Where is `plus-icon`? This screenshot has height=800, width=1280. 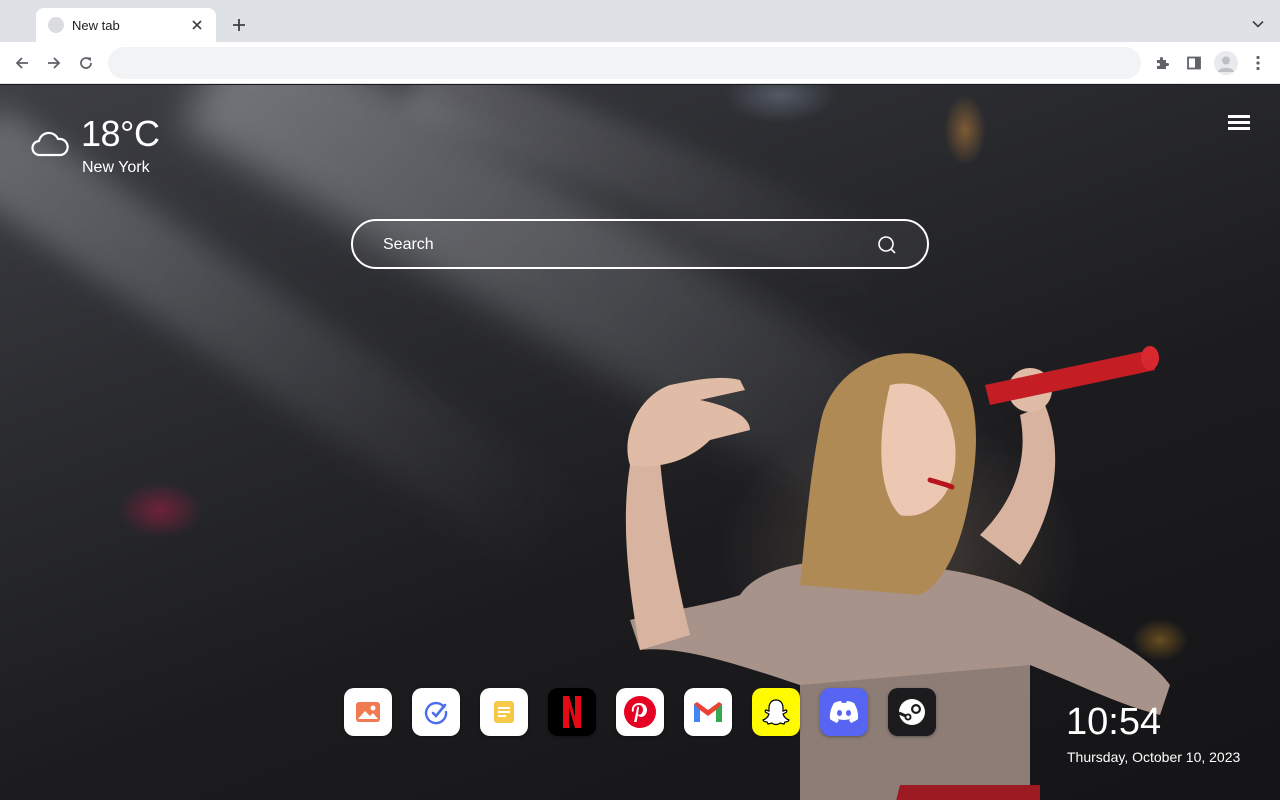 plus-icon is located at coordinates (239, 25).